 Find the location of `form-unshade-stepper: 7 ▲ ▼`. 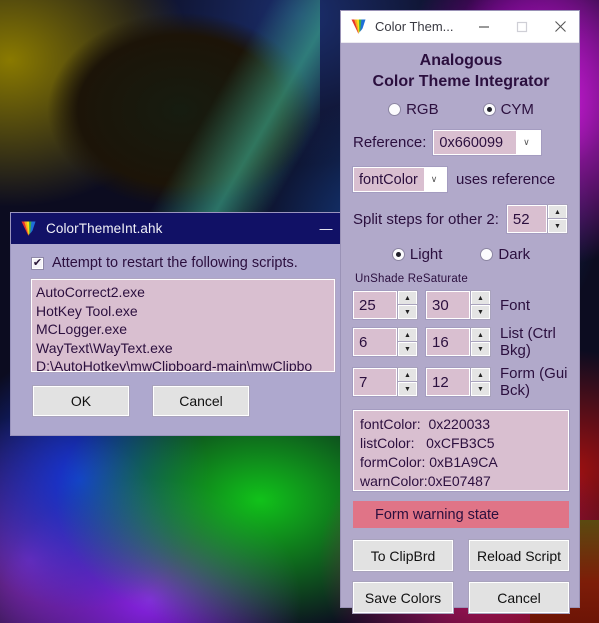

form-unshade-stepper: 7 ▲ ▼ is located at coordinates (385, 382).